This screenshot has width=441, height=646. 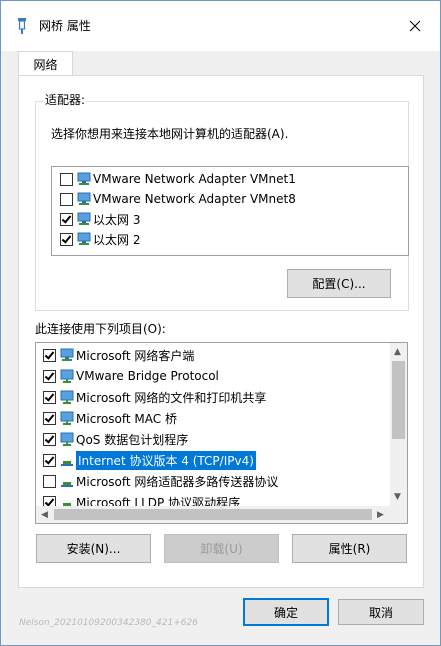 I want to click on properties-button: 属性(R), so click(x=349, y=548).